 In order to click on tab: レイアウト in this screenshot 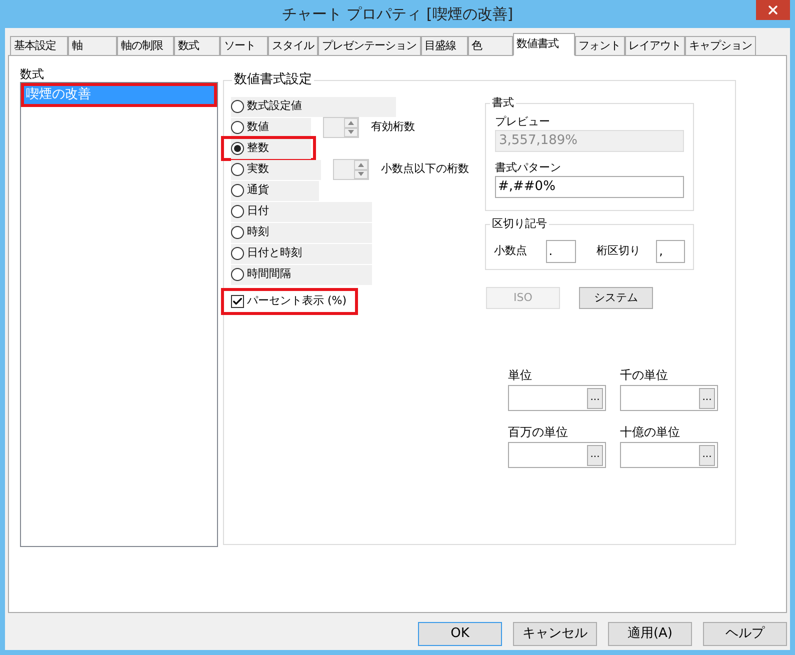, I will do `click(654, 45)`.